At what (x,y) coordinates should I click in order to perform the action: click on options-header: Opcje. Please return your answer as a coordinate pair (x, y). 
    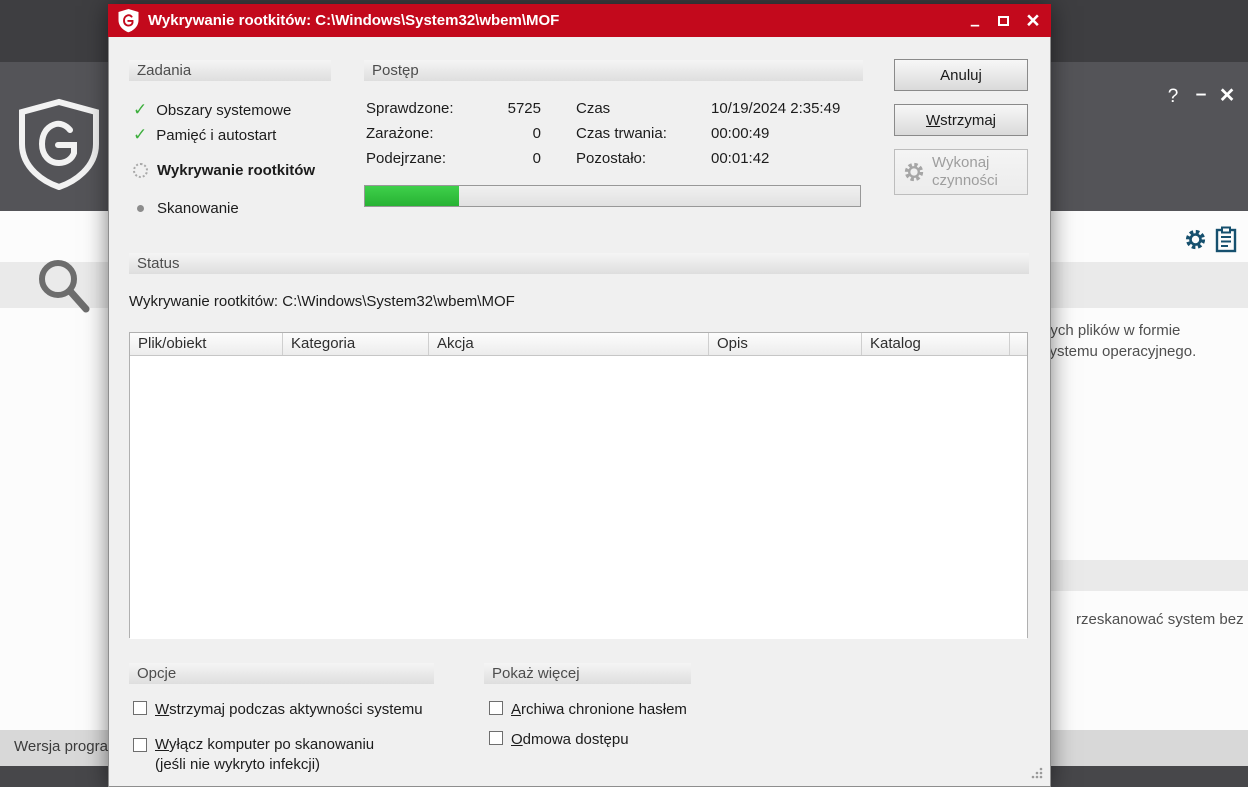
    Looking at the image, I should click on (281, 673).